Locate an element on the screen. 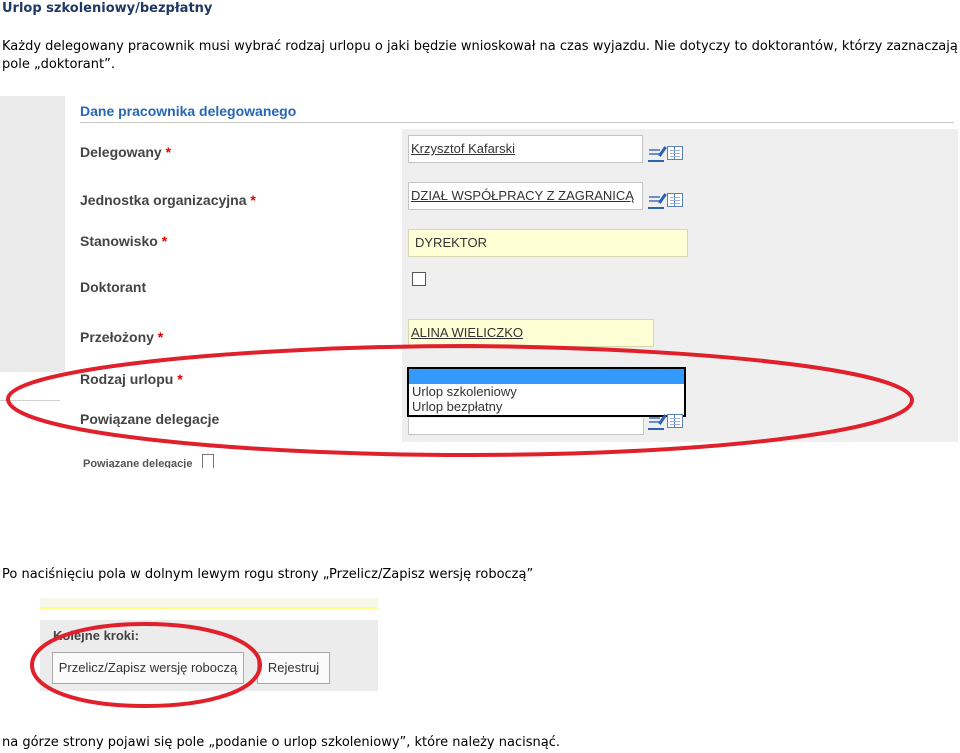  powiazane-tools is located at coordinates (665, 422).